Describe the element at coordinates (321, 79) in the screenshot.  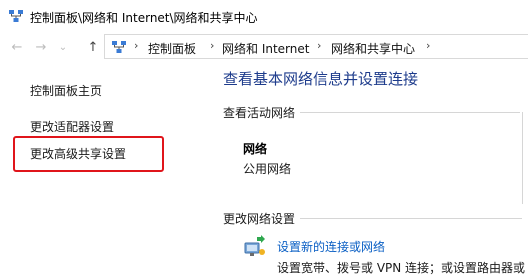
I see `page-title: 查看基本网络信息并设置连接` at that location.